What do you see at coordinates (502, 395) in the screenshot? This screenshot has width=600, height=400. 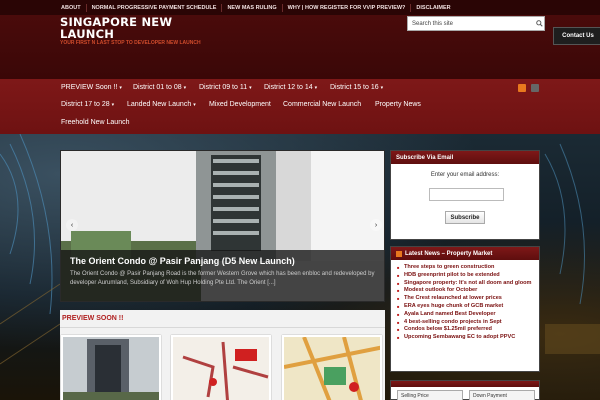 I see `down-payment-field: Down Payment` at bounding box center [502, 395].